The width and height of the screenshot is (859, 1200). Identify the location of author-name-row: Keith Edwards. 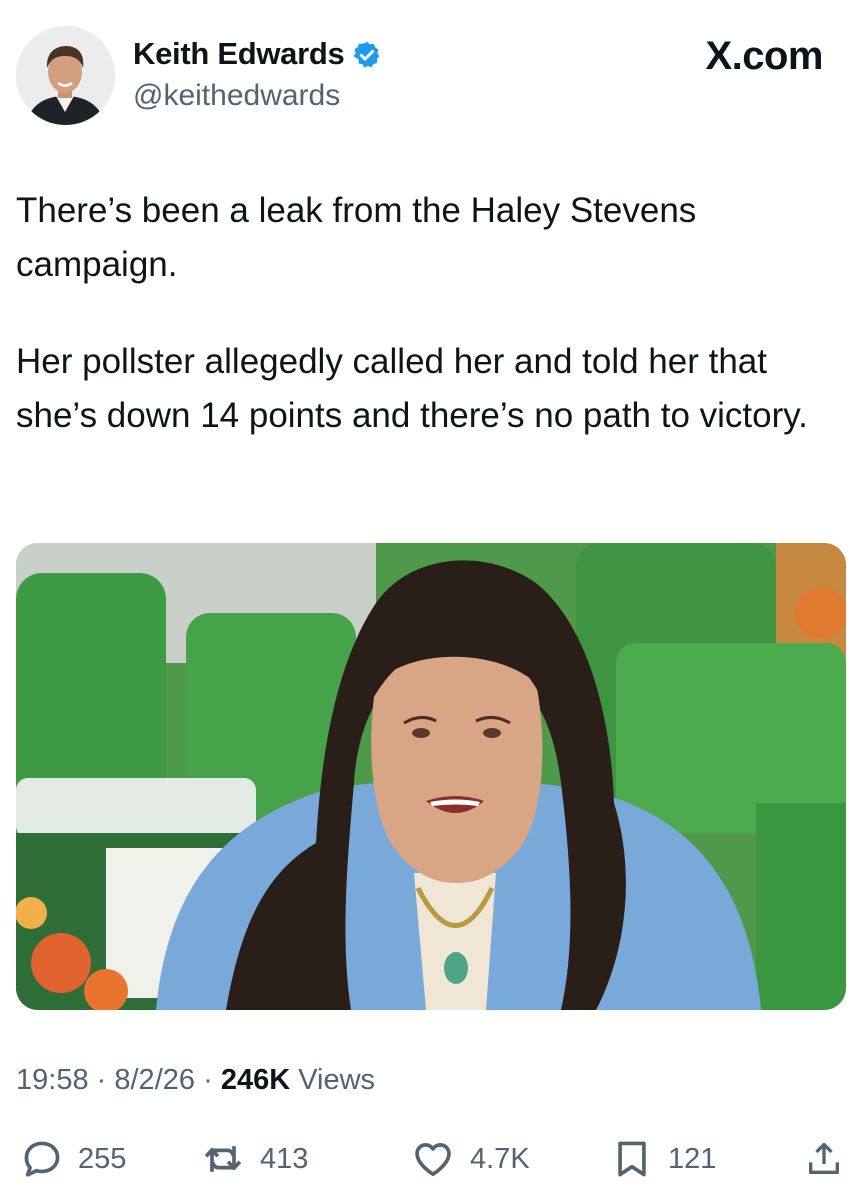
(257, 54).